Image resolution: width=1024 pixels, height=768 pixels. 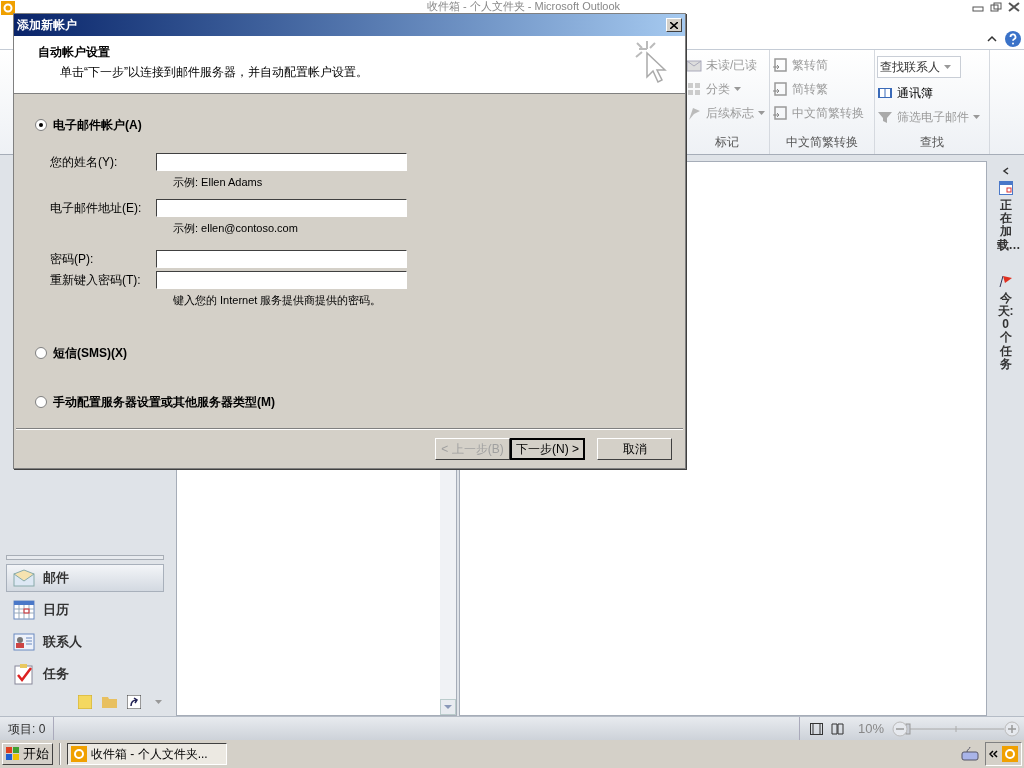 I want to click on zoom-slider, so click(x=956, y=728).